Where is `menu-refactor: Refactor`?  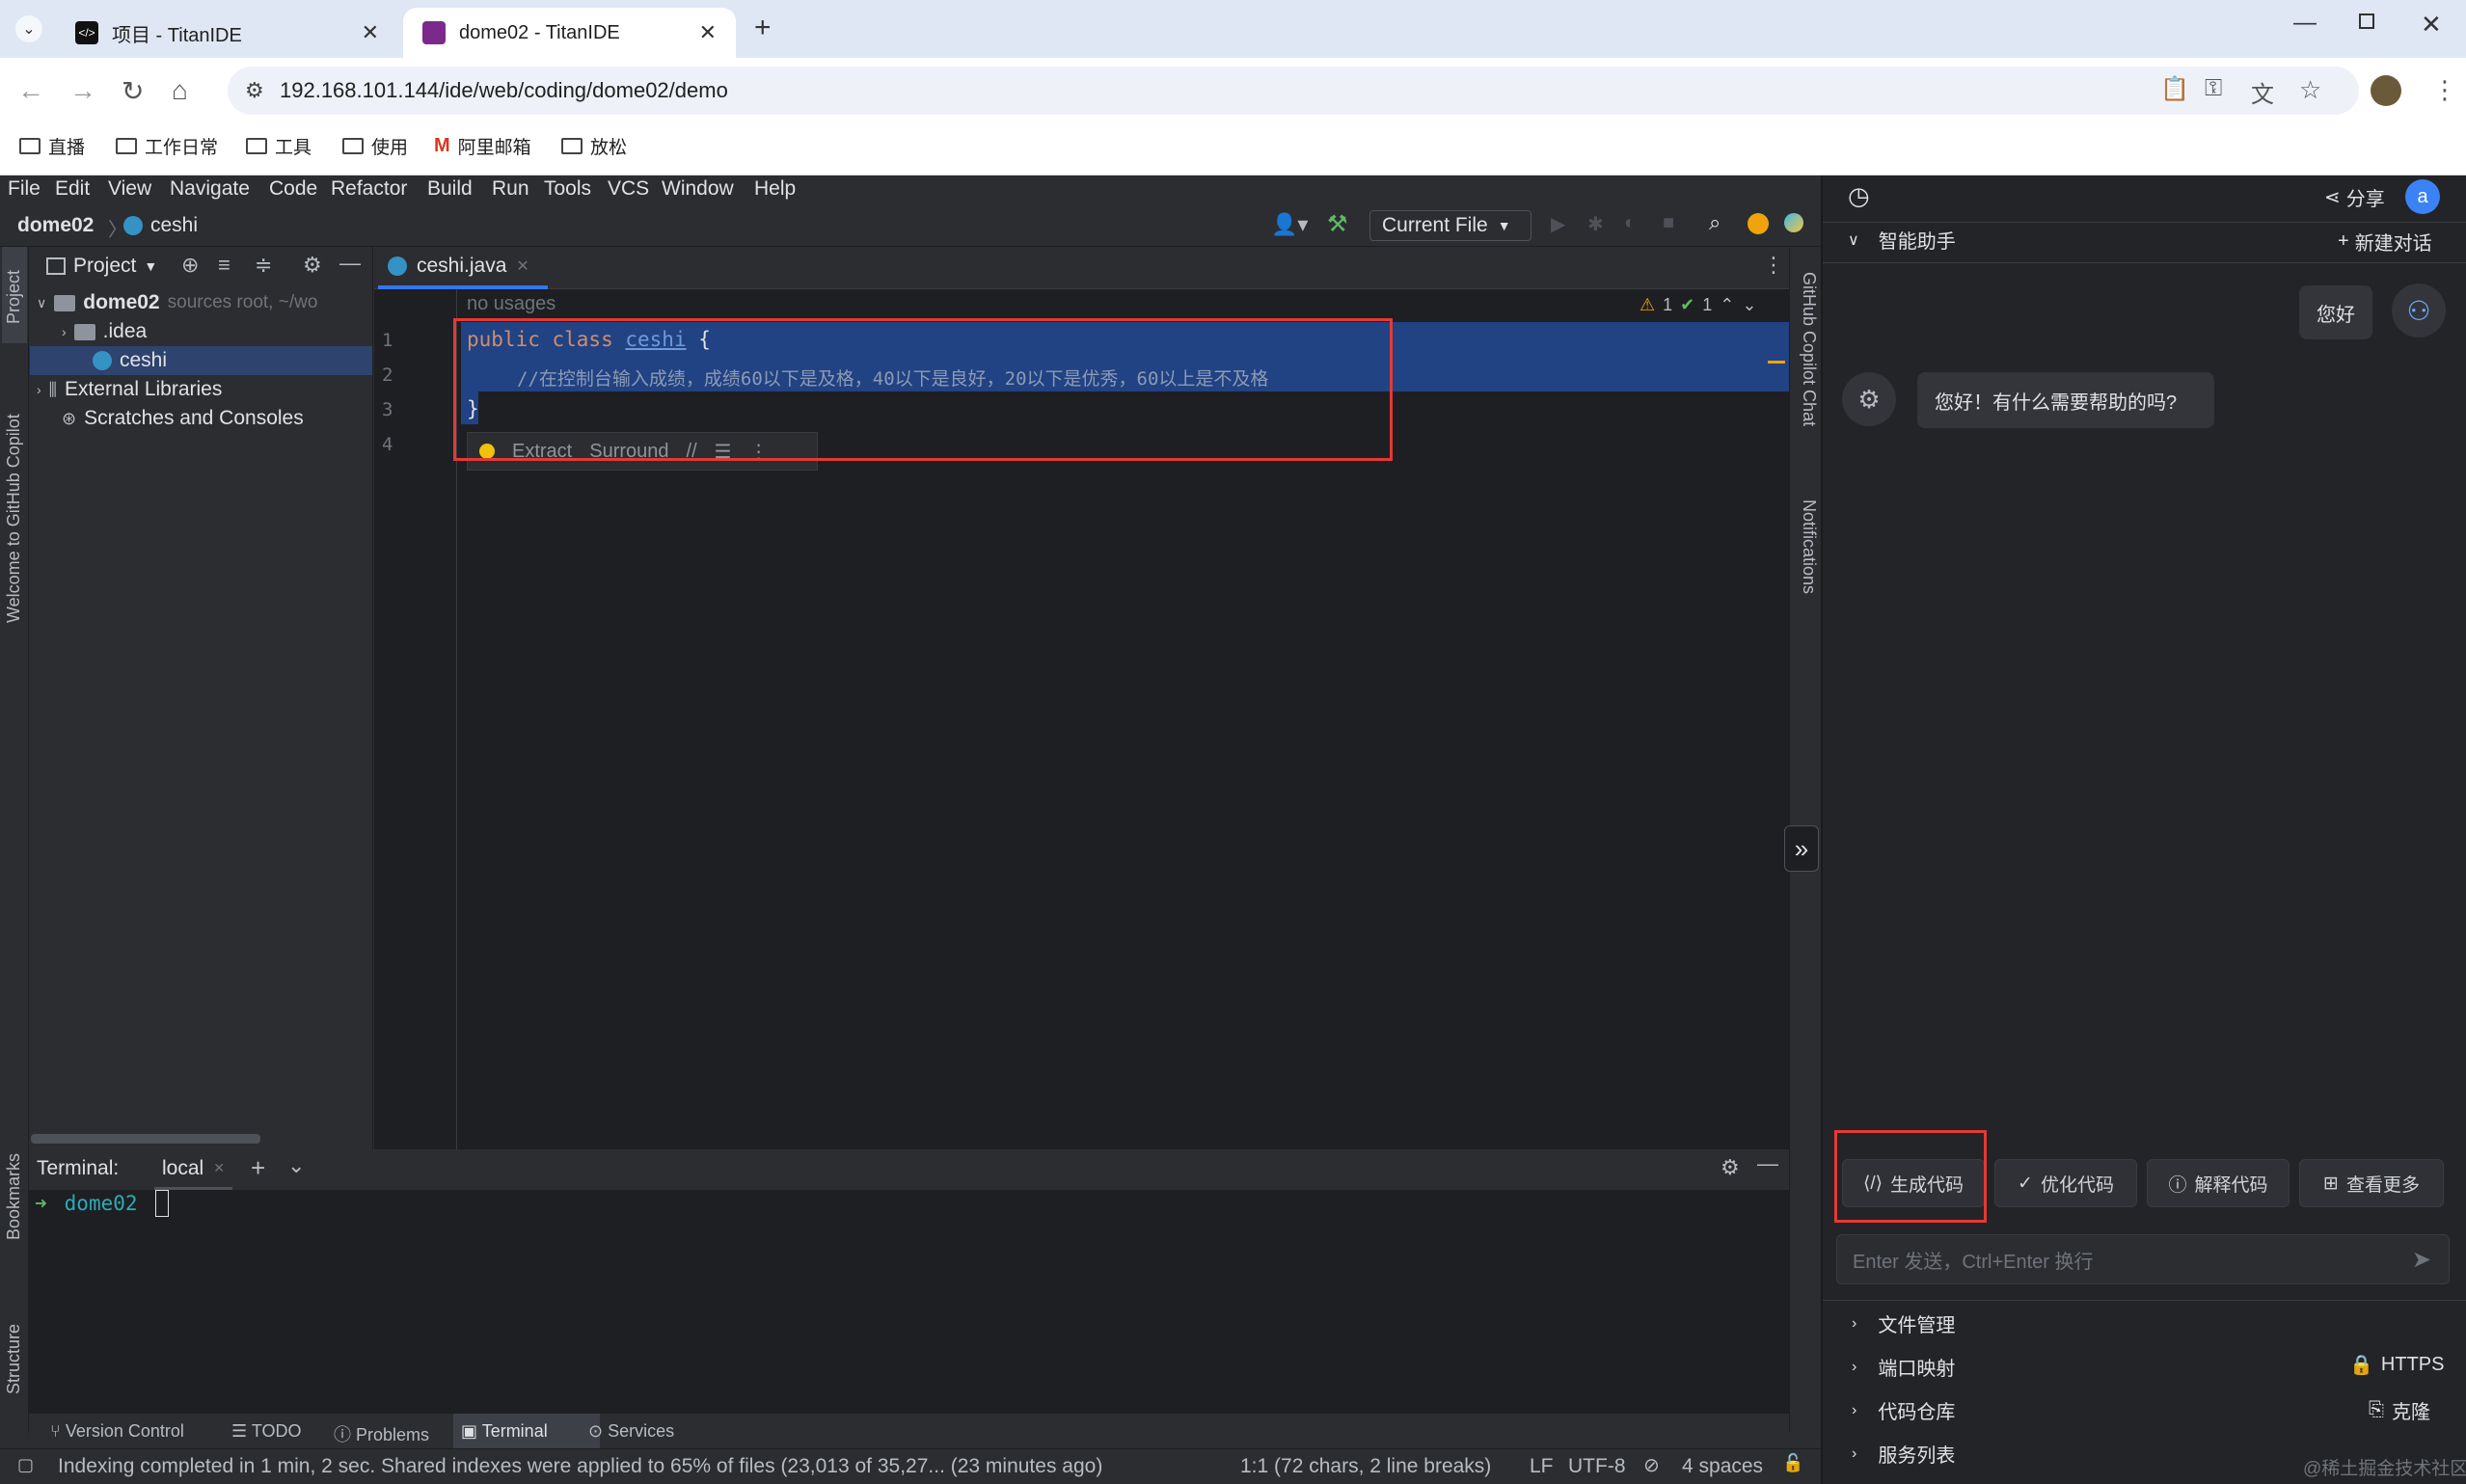 menu-refactor: Refactor is located at coordinates (369, 189).